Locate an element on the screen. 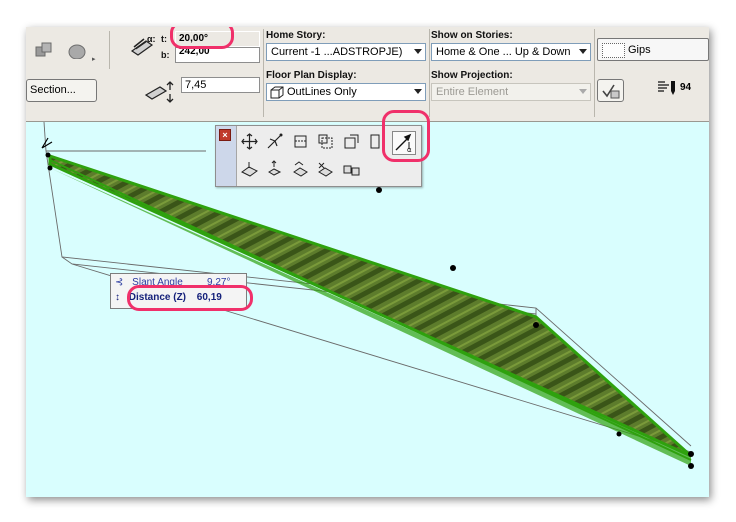  material-label: Gips is located at coordinates (639, 50).